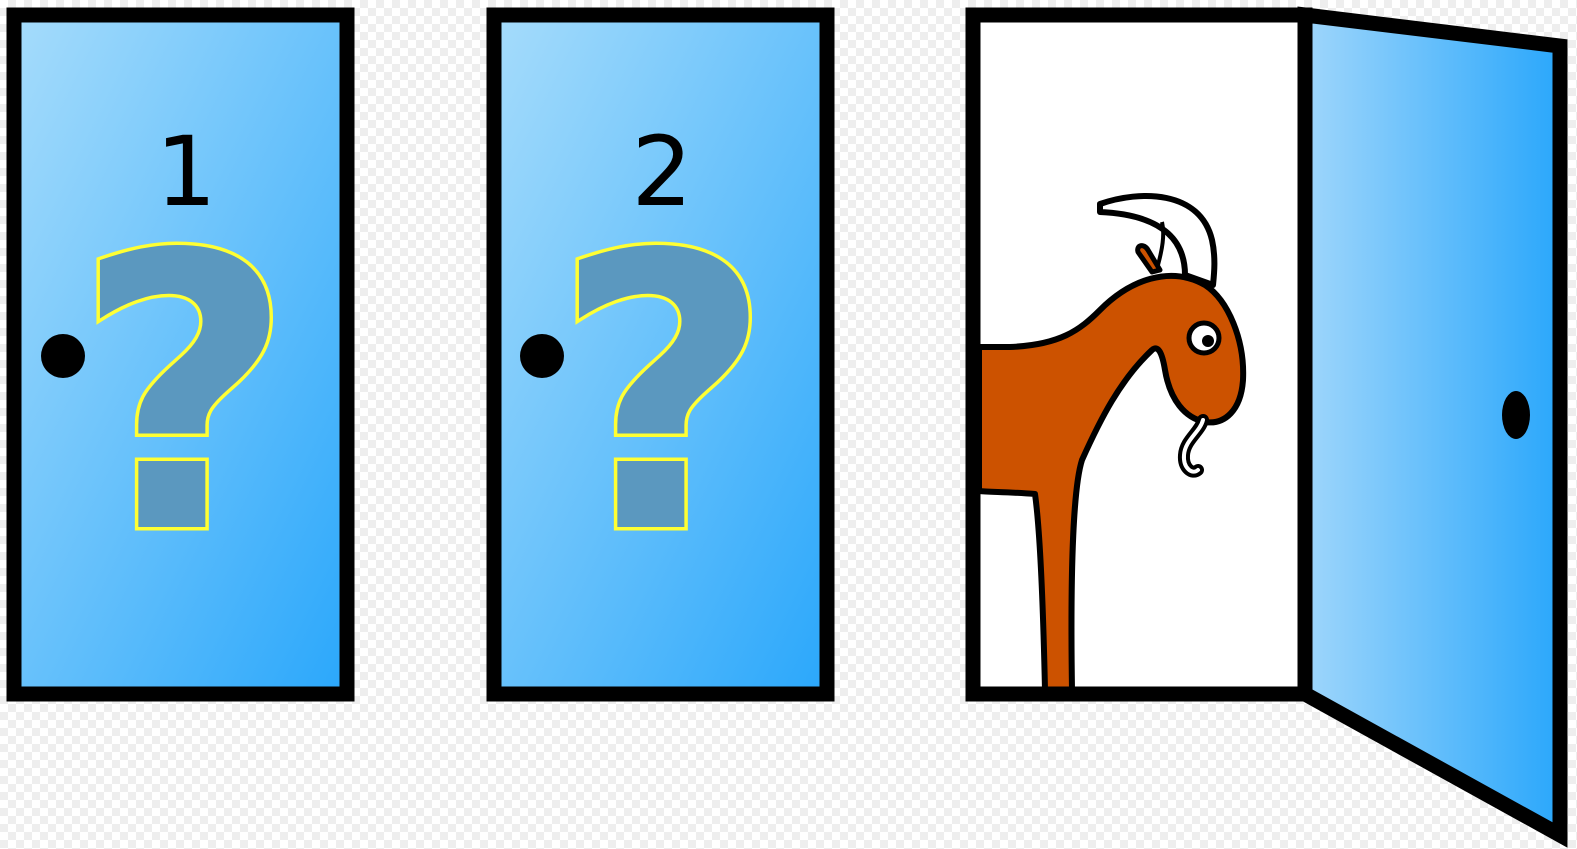 The height and width of the screenshot is (849, 1577). Describe the element at coordinates (663, 395) in the screenshot. I see `door-2-question-mark: ?` at that location.